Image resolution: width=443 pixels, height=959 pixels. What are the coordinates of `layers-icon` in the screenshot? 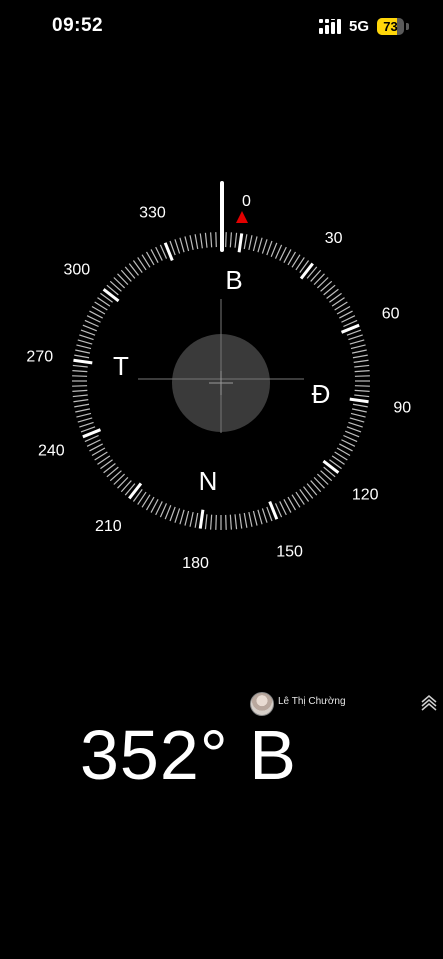 It's located at (429, 704).